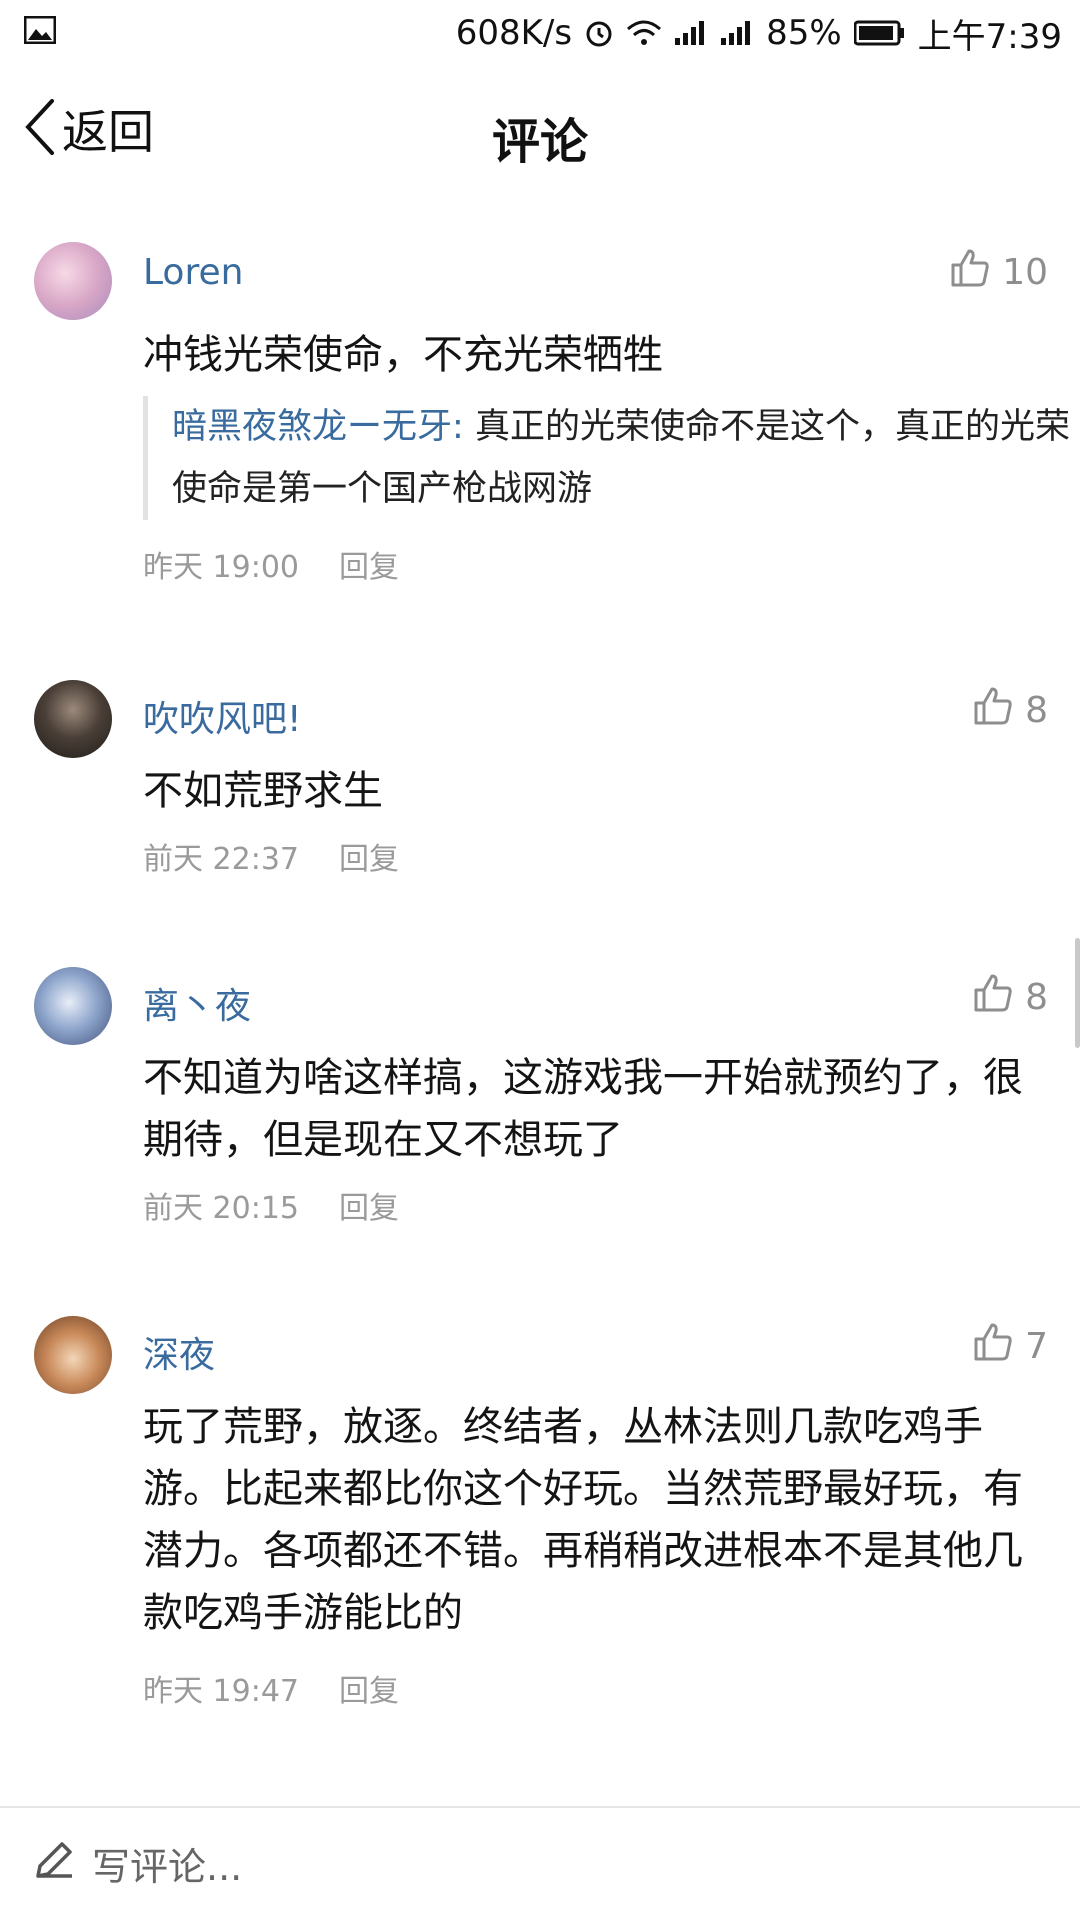  What do you see at coordinates (514, 33) in the screenshot?
I see `network-speed: 608K/s` at bounding box center [514, 33].